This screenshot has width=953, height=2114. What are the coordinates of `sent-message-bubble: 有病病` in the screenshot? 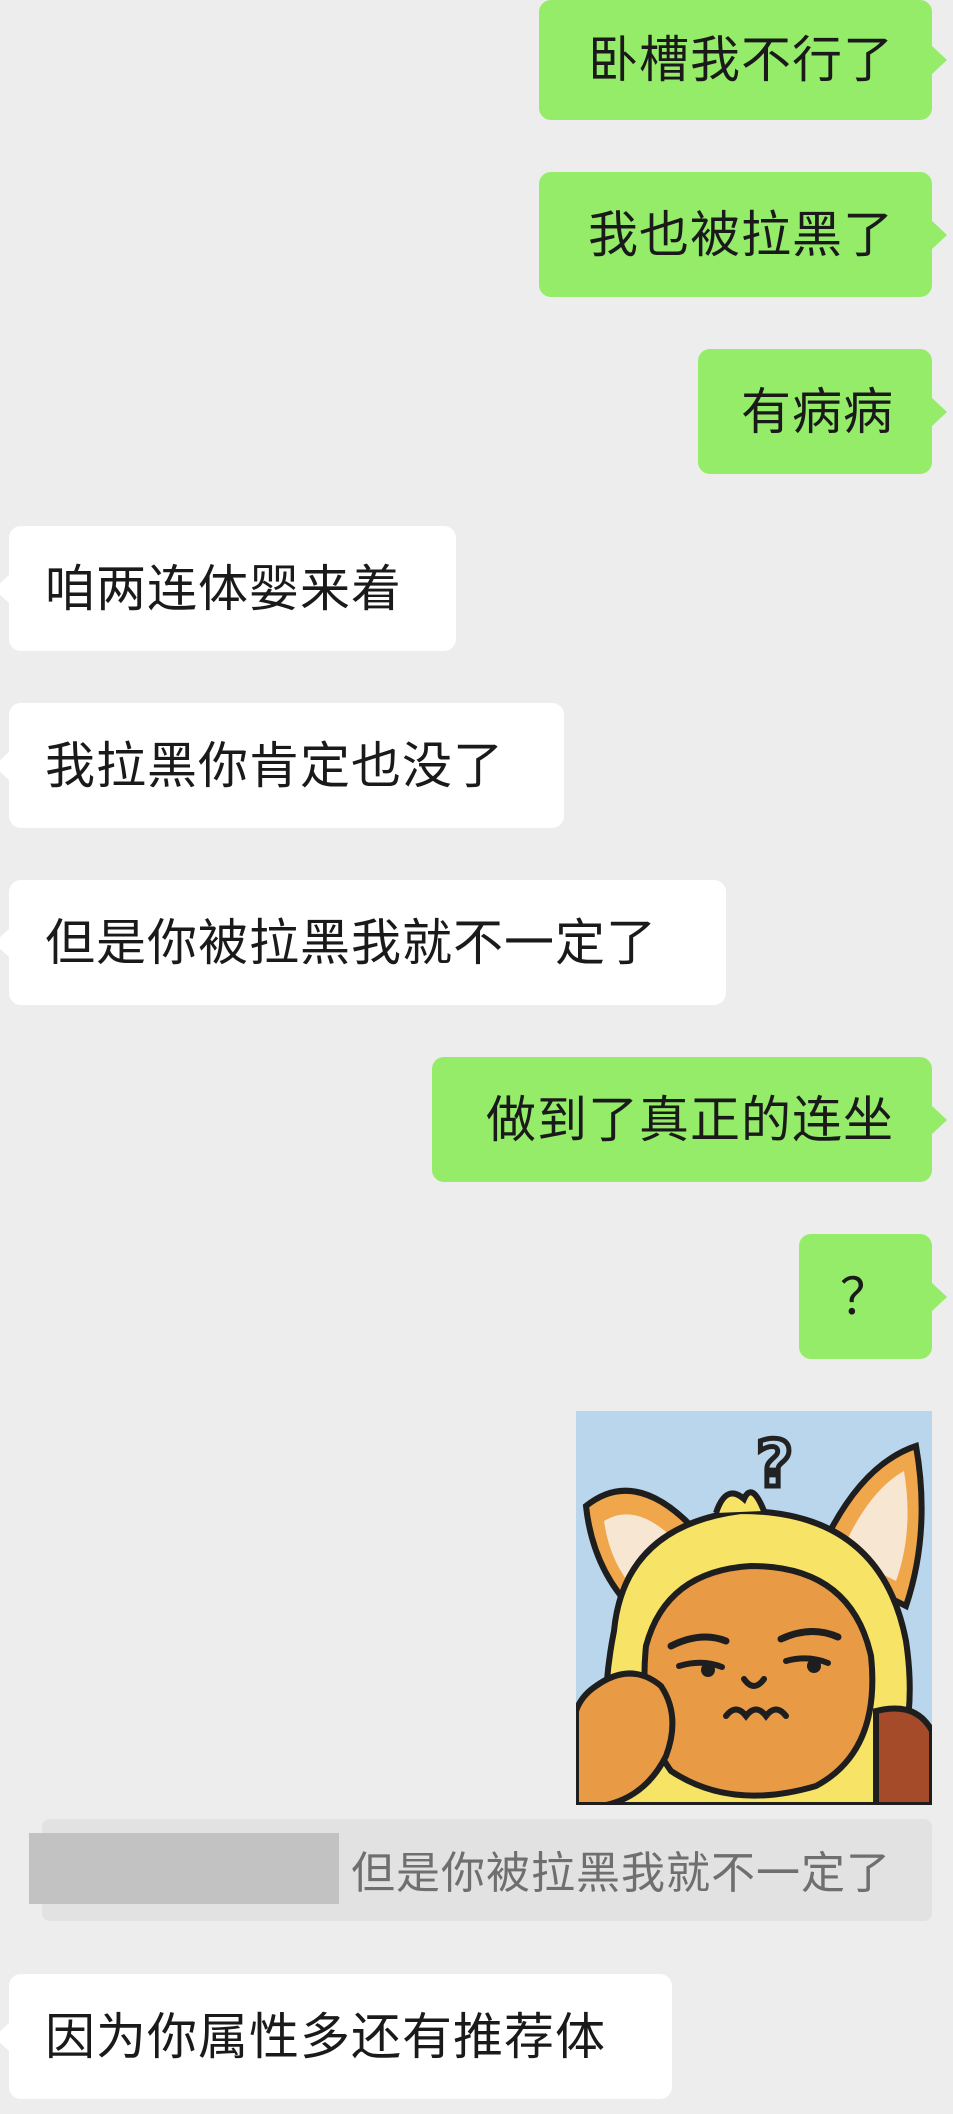 It's located at (815, 411).